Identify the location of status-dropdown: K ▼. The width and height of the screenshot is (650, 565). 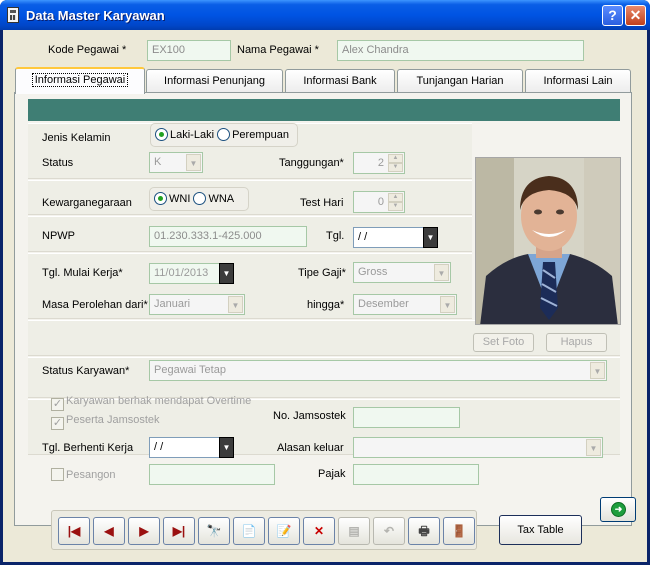
(176, 162).